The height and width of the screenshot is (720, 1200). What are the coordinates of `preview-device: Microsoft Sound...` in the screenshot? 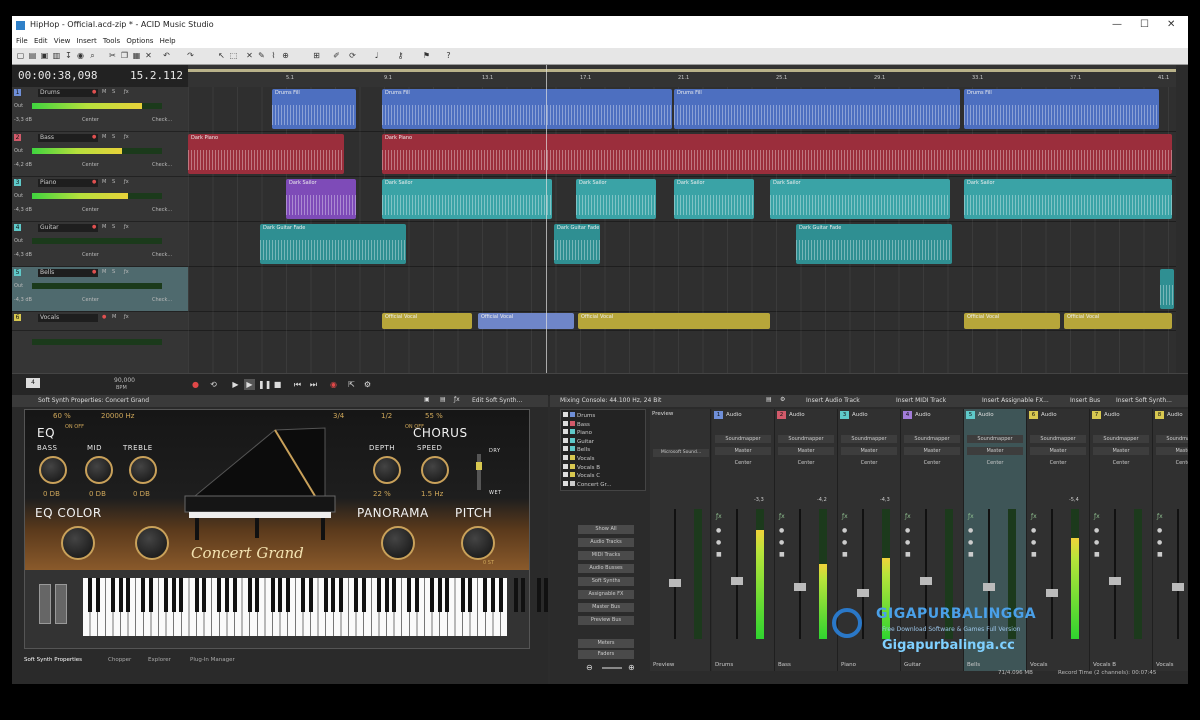 It's located at (681, 453).